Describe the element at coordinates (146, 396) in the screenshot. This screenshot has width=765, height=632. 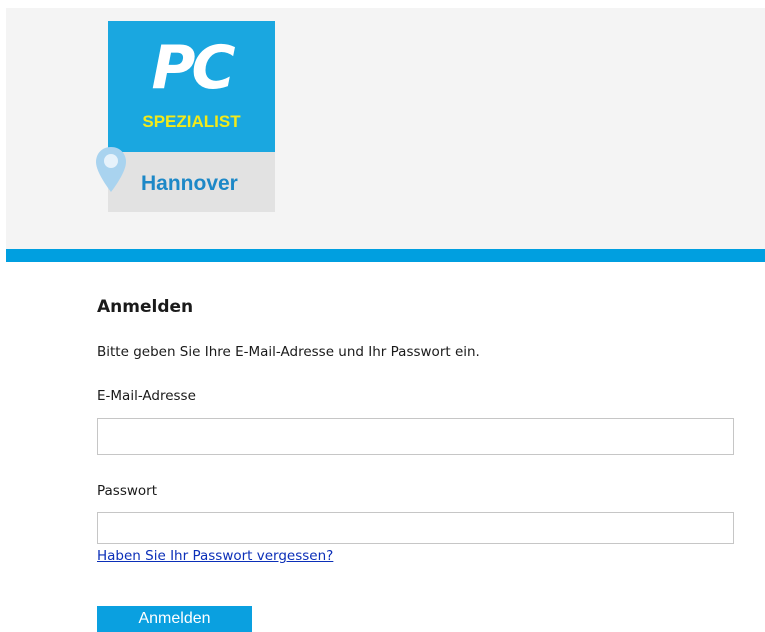
I see `email-label: E-Mail-Adresse` at that location.